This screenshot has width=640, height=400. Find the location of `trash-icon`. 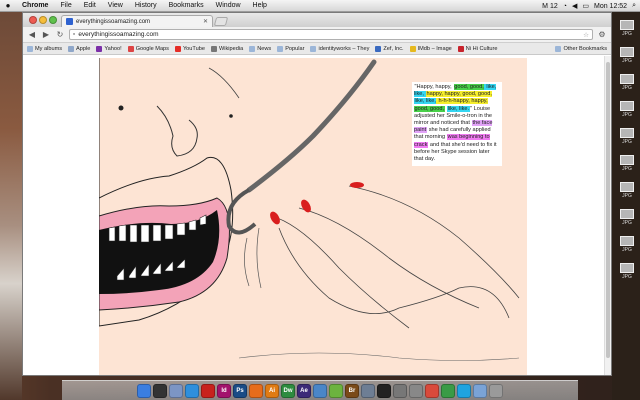

trash-icon is located at coordinates (496, 390).